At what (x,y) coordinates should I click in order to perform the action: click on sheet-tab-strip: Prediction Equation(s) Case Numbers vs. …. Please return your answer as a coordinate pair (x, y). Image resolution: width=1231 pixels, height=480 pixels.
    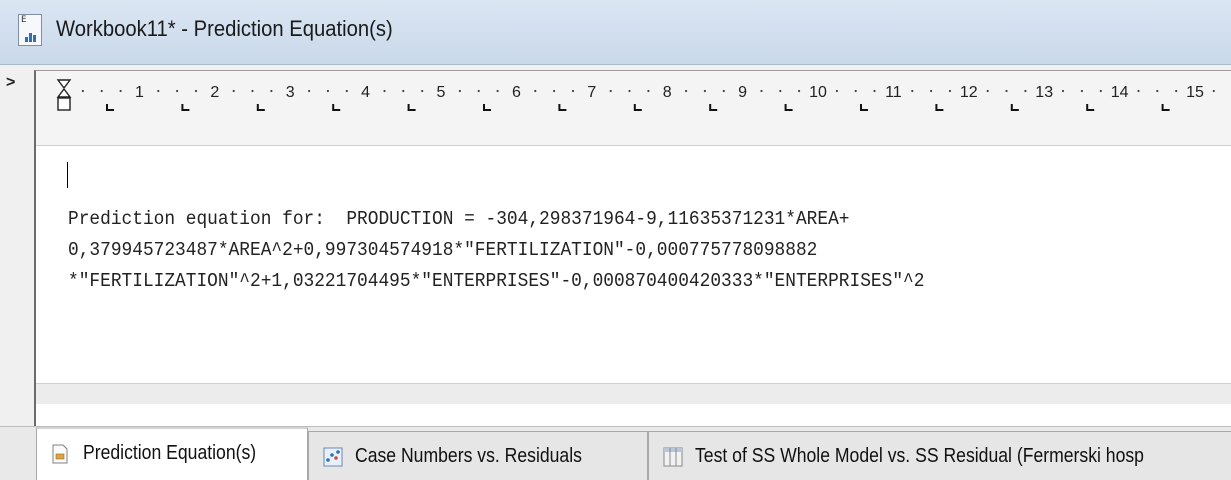
    Looking at the image, I should click on (615, 453).